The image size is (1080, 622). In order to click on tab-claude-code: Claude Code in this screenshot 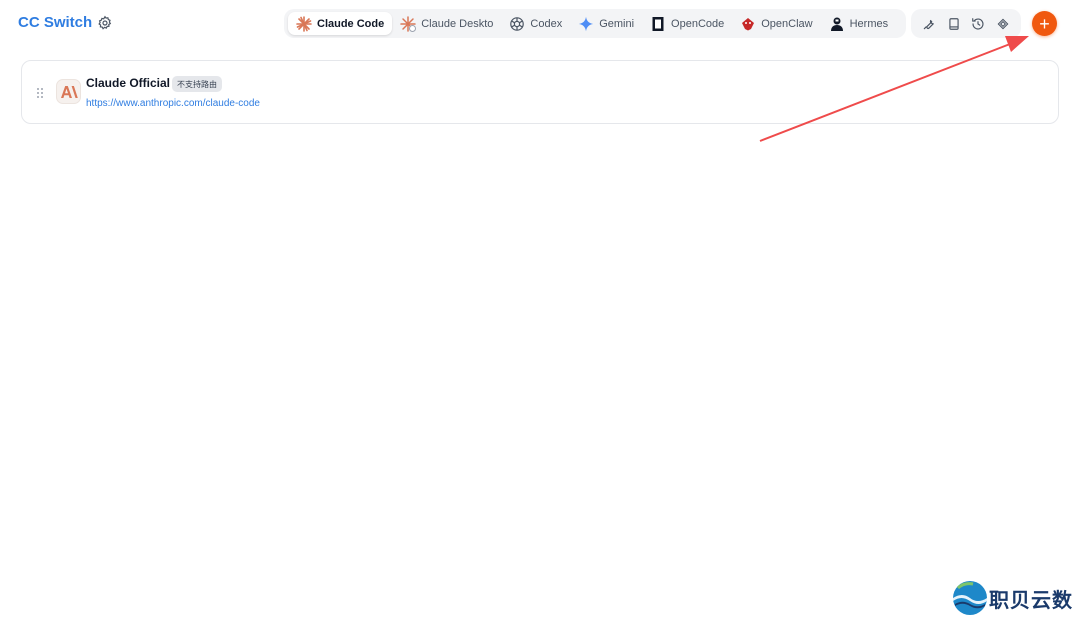, I will do `click(340, 23)`.